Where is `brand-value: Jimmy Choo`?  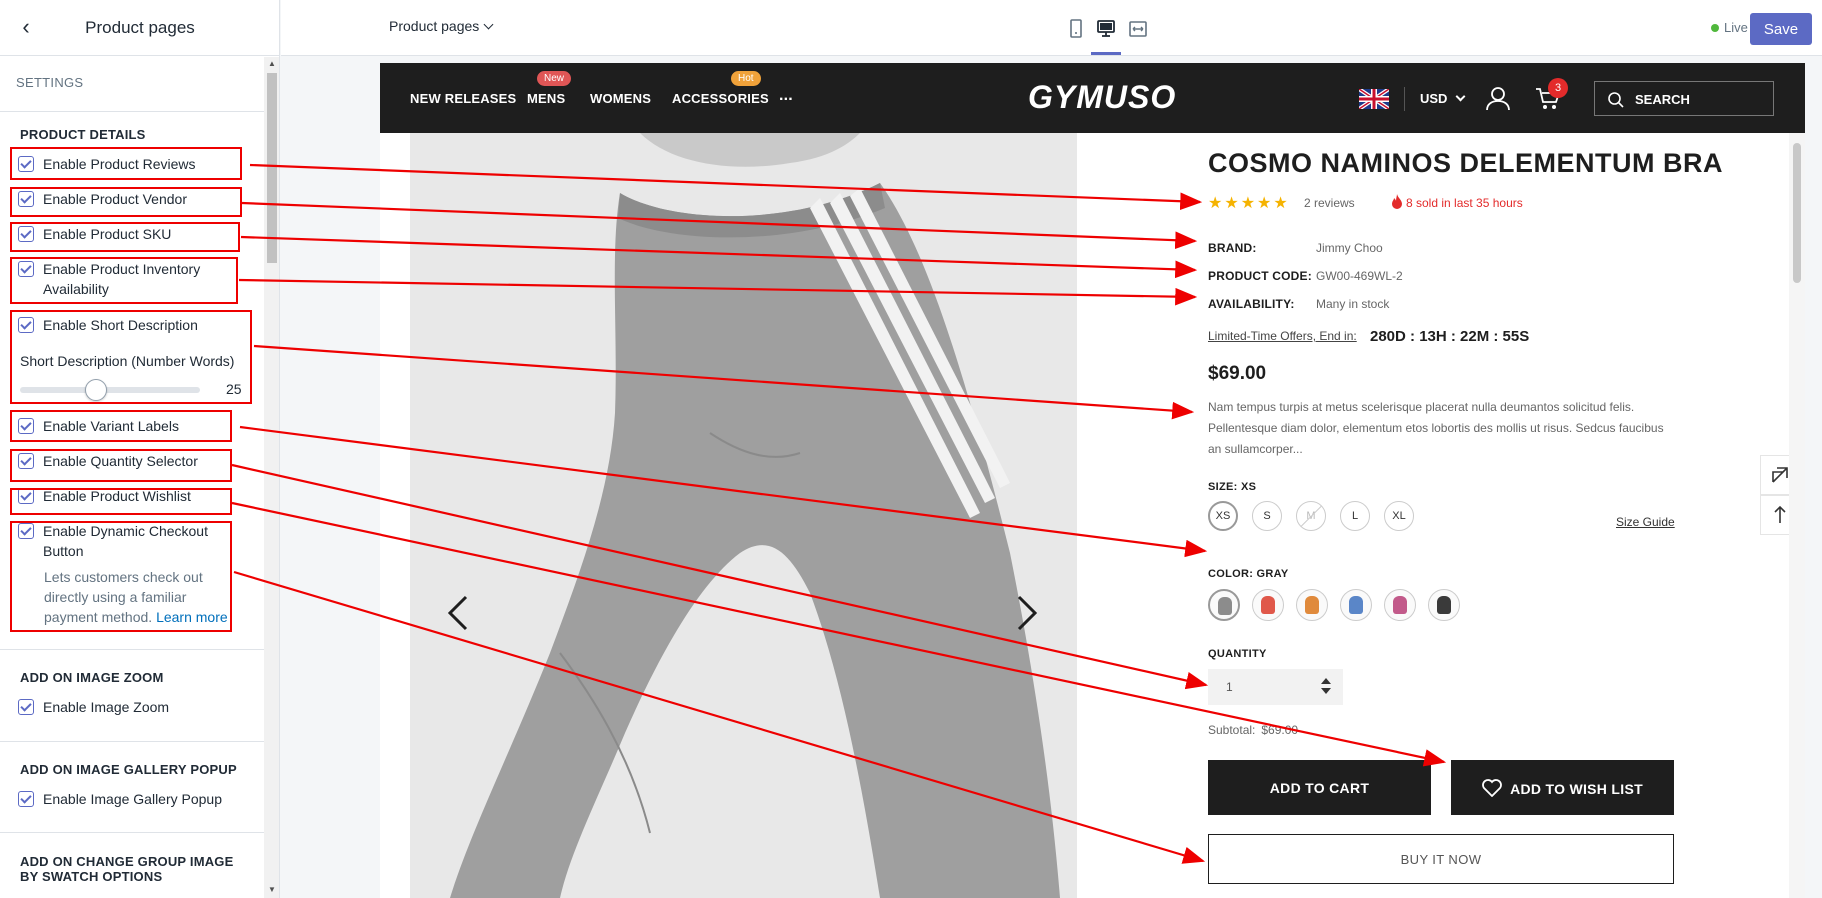
brand-value: Jimmy Choo is located at coordinates (1349, 248).